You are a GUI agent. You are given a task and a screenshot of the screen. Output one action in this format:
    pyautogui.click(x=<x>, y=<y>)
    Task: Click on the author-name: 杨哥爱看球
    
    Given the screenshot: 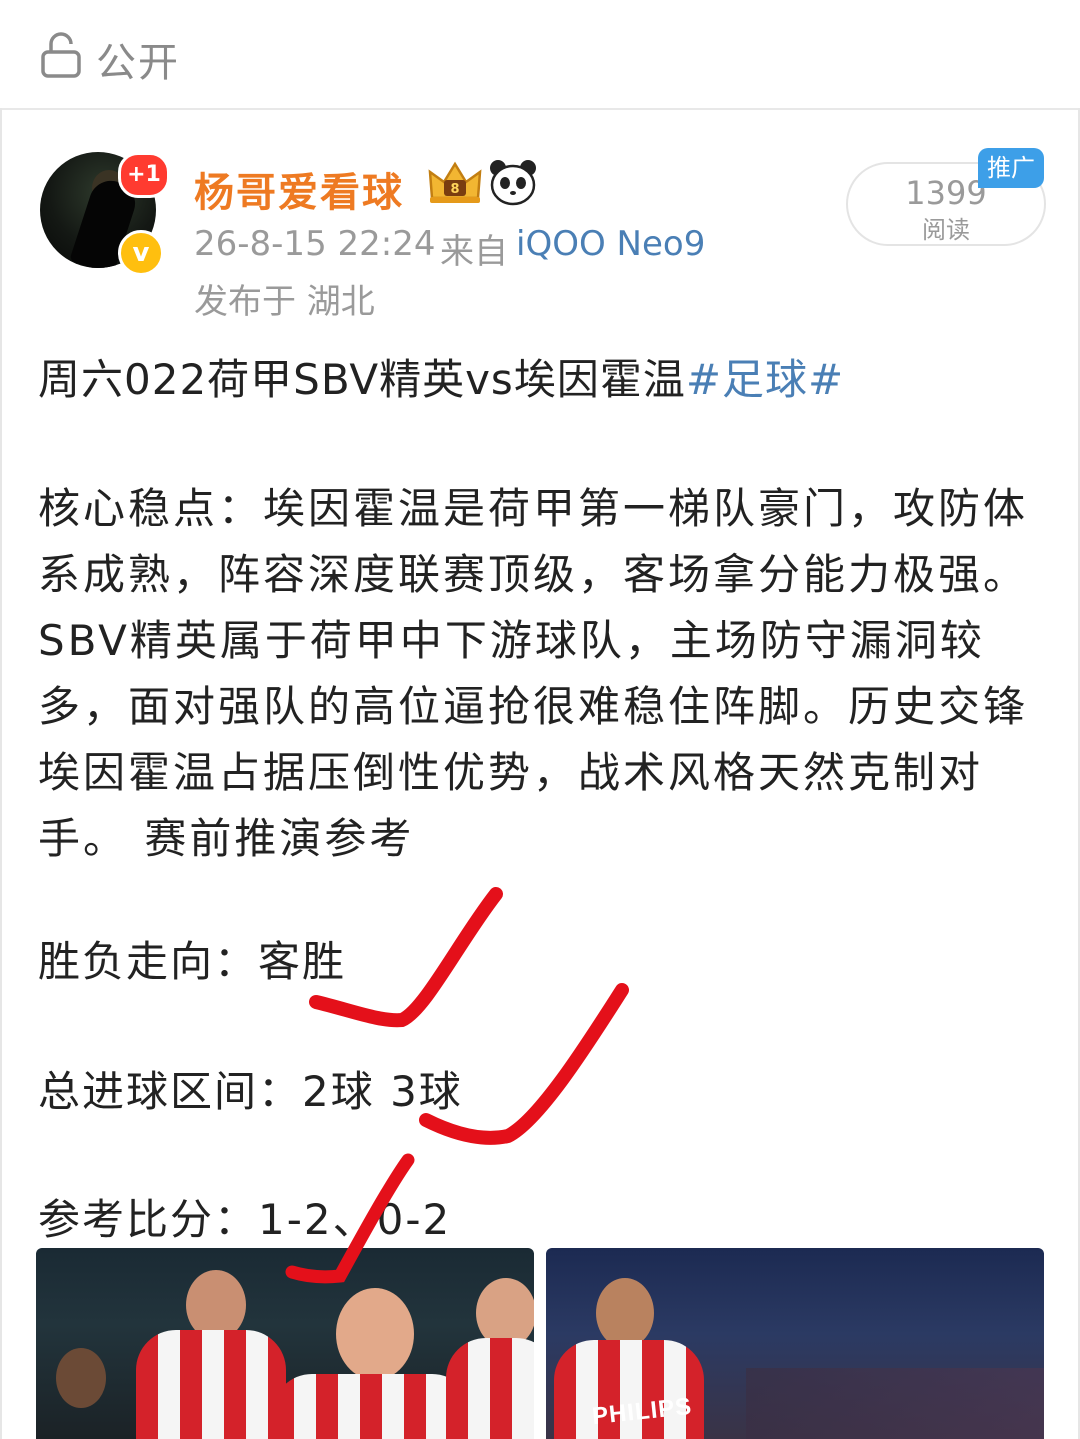 What is the action you would take?
    pyautogui.click(x=299, y=189)
    